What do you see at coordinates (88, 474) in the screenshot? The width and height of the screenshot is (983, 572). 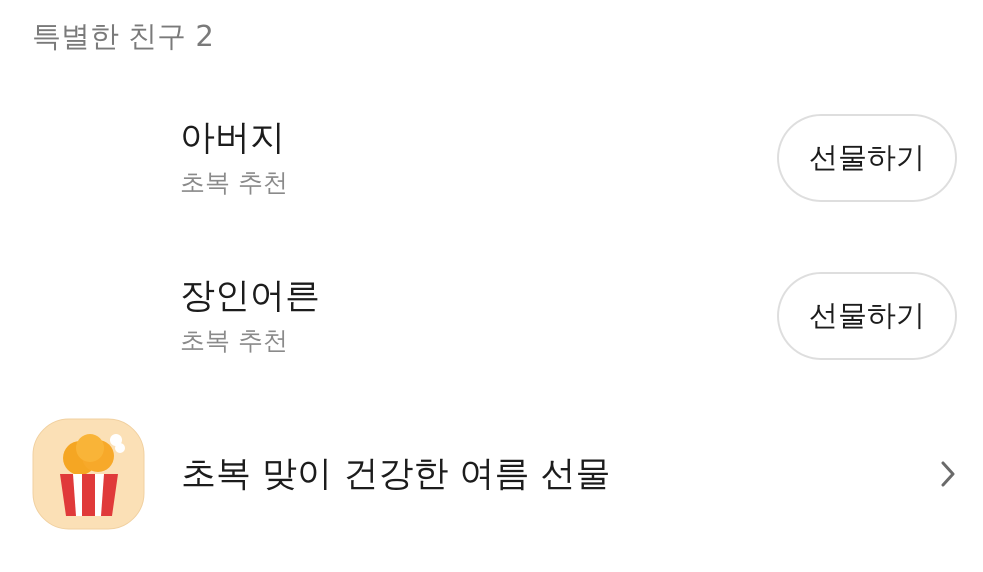 I see `popcorn-icon` at bounding box center [88, 474].